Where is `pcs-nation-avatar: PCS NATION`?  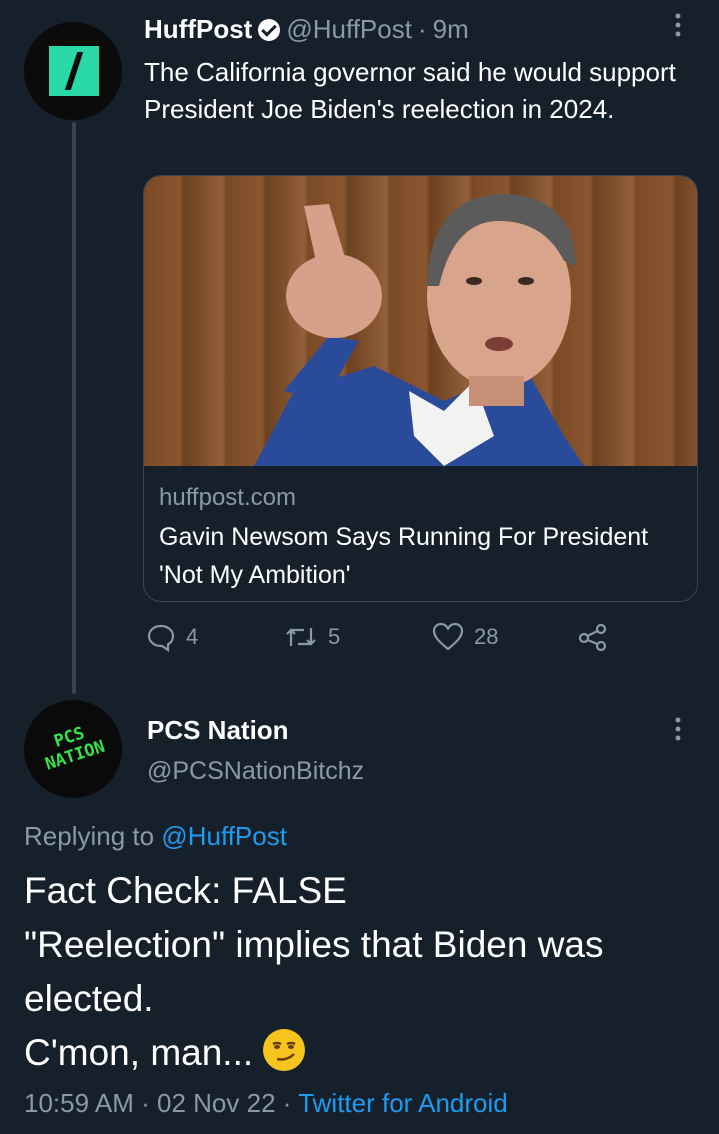 pcs-nation-avatar: PCS NATION is located at coordinates (73, 749).